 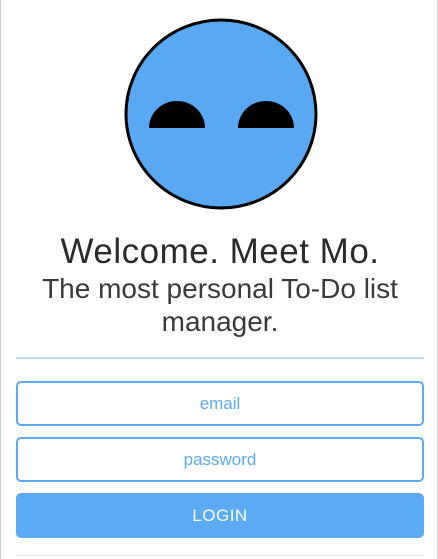 I want to click on email-field, so click(x=220, y=403).